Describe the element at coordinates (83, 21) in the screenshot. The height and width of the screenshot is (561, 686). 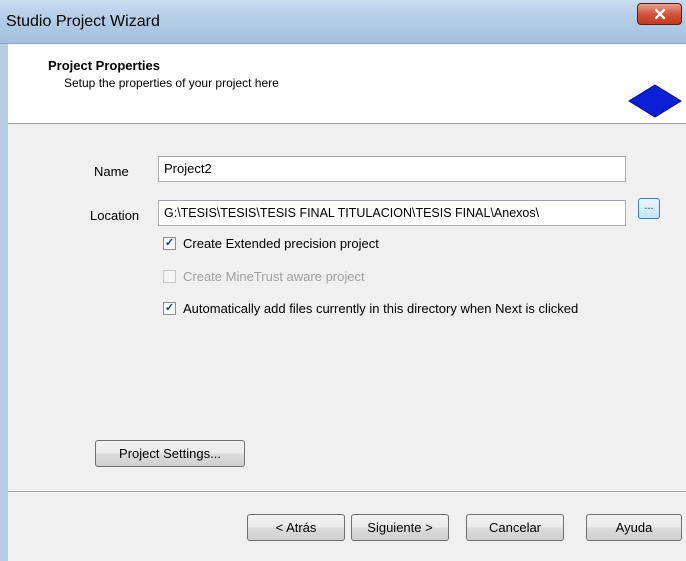
I see `window-title: Studio Project Wizard` at that location.